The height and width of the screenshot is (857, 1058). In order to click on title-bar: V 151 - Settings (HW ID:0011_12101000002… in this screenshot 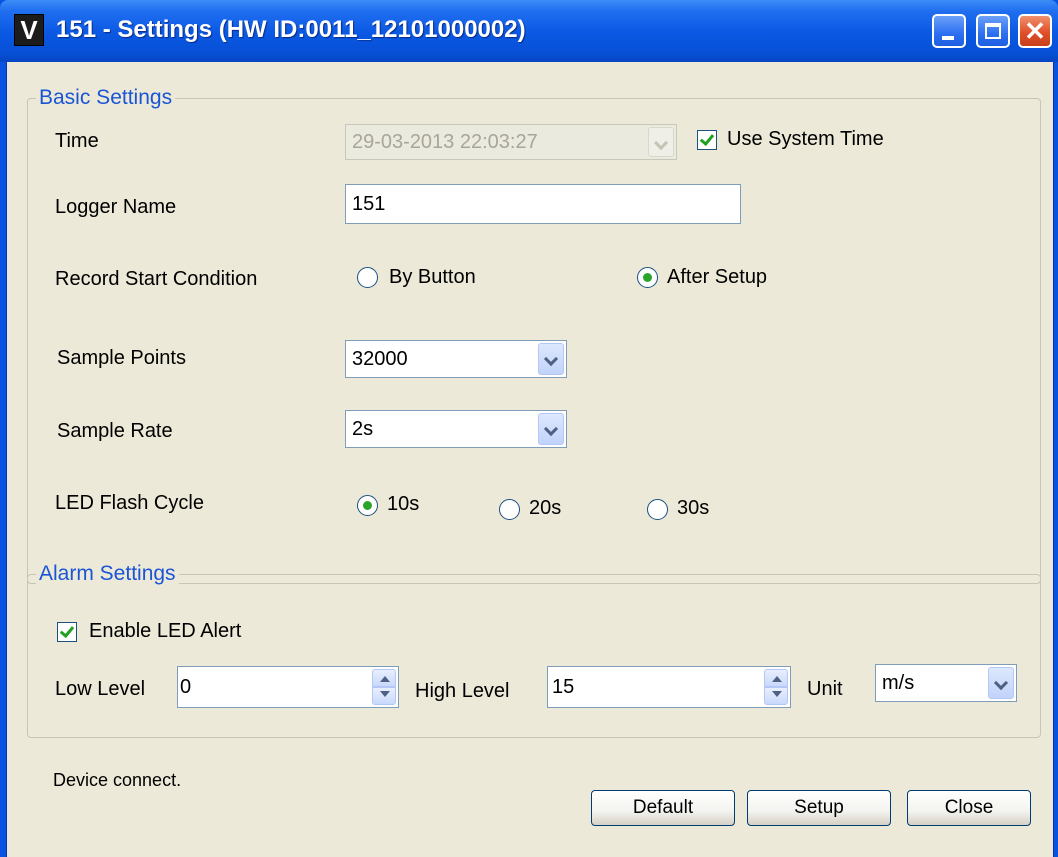, I will do `click(529, 31)`.